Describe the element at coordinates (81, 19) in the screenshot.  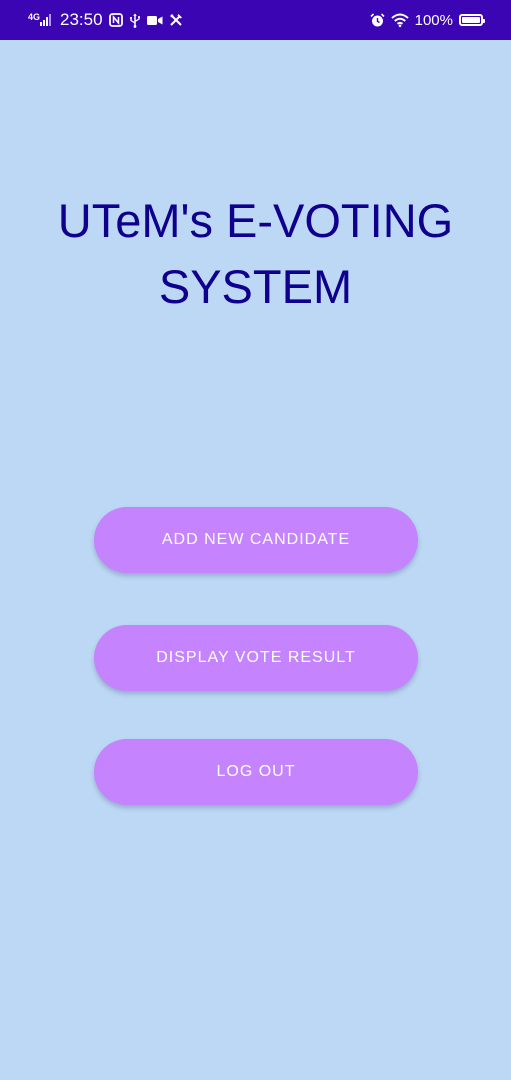
I see `clock: 23:50` at that location.